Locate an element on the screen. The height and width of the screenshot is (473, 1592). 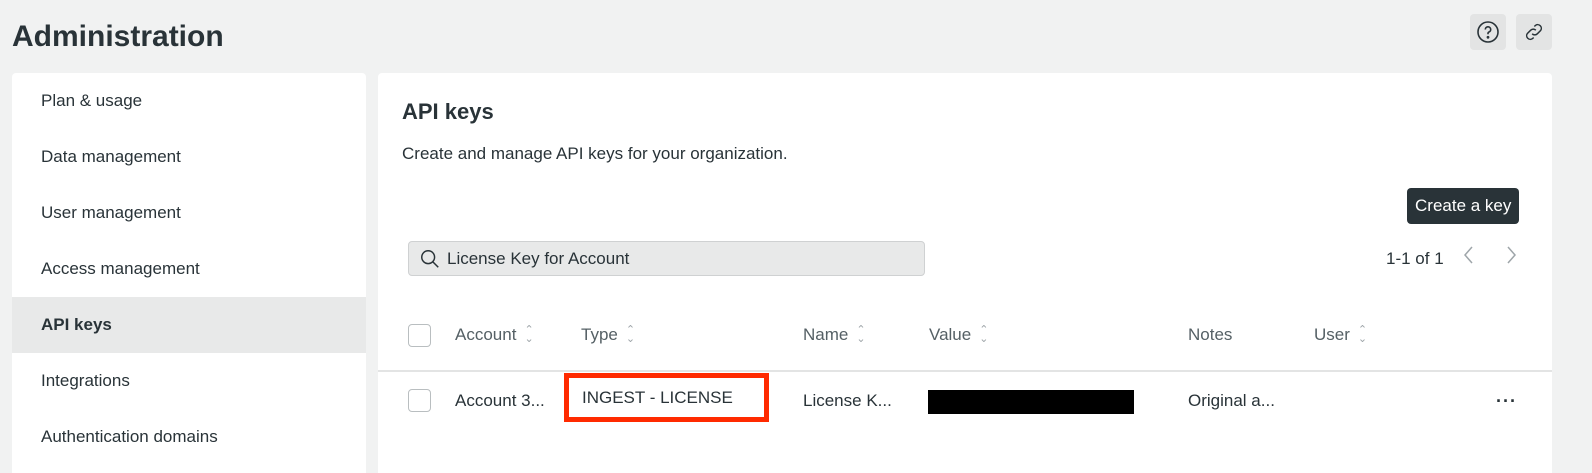
link-icon is located at coordinates (1534, 32).